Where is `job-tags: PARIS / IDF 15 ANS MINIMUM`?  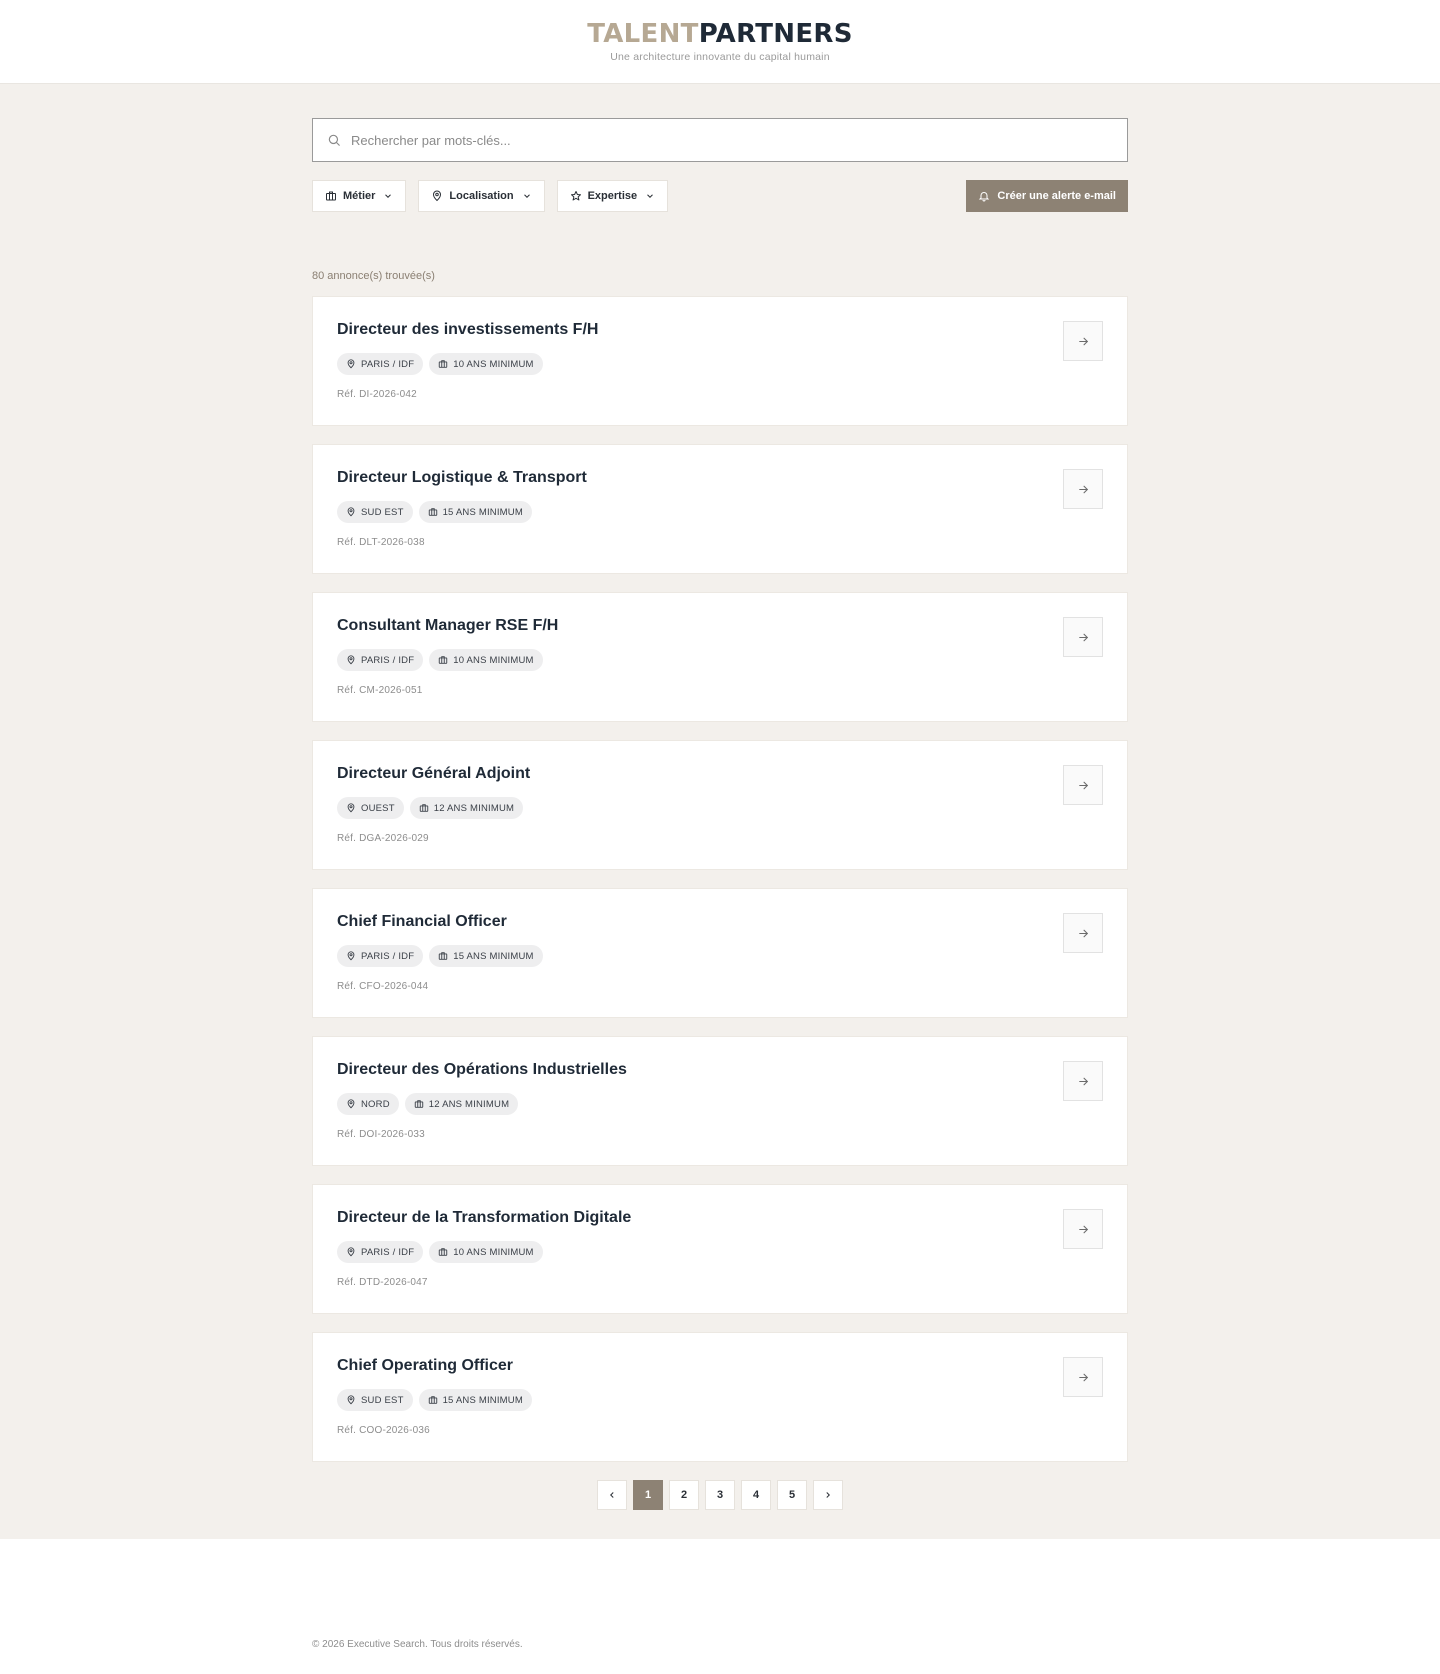 job-tags: PARIS / IDF 15 ANS MINIMUM is located at coordinates (720, 956).